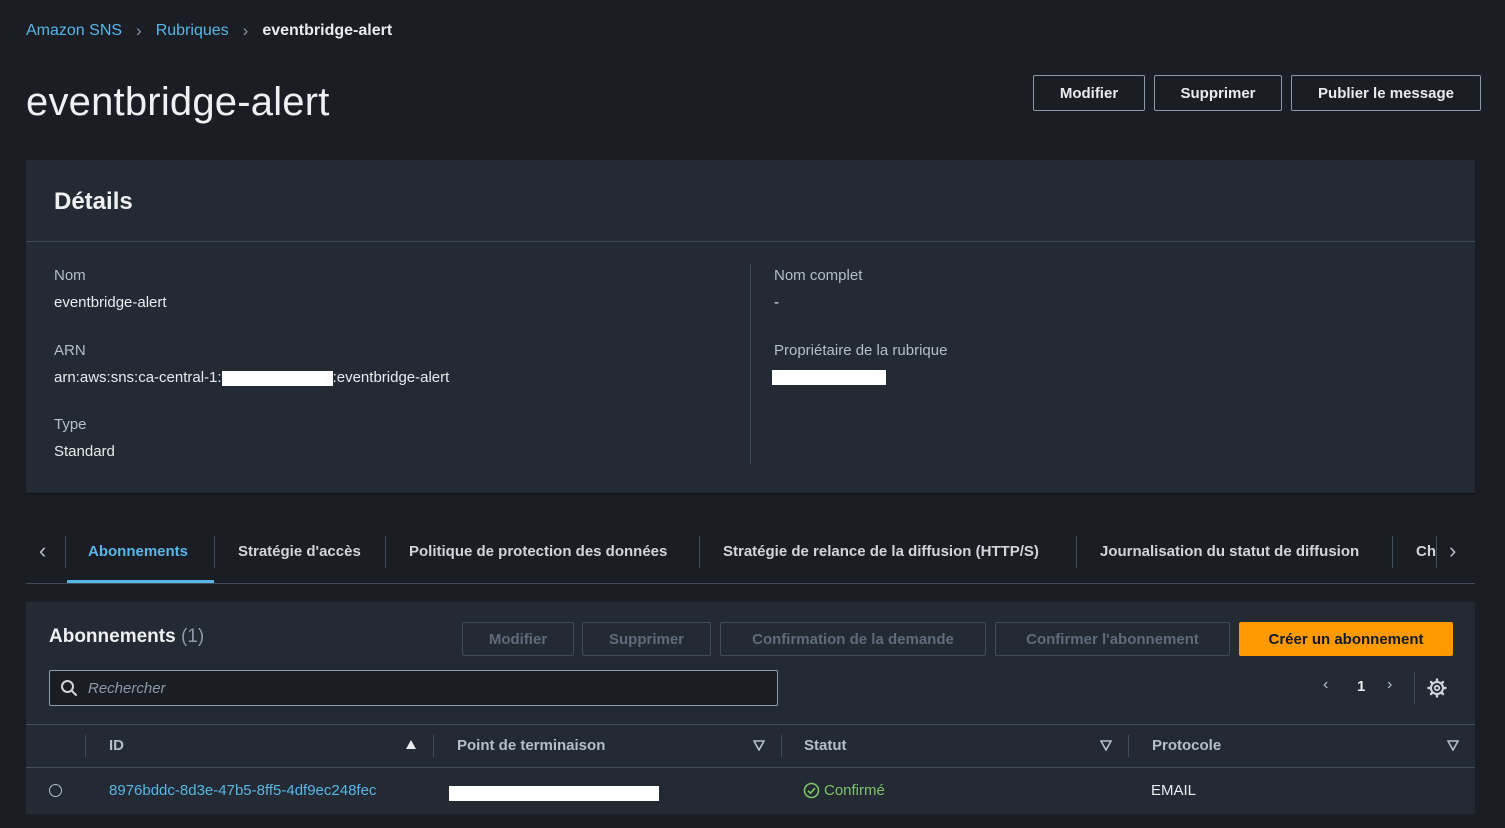 Image resolution: width=1505 pixels, height=828 pixels. I want to click on type-value: Standard, so click(84, 451).